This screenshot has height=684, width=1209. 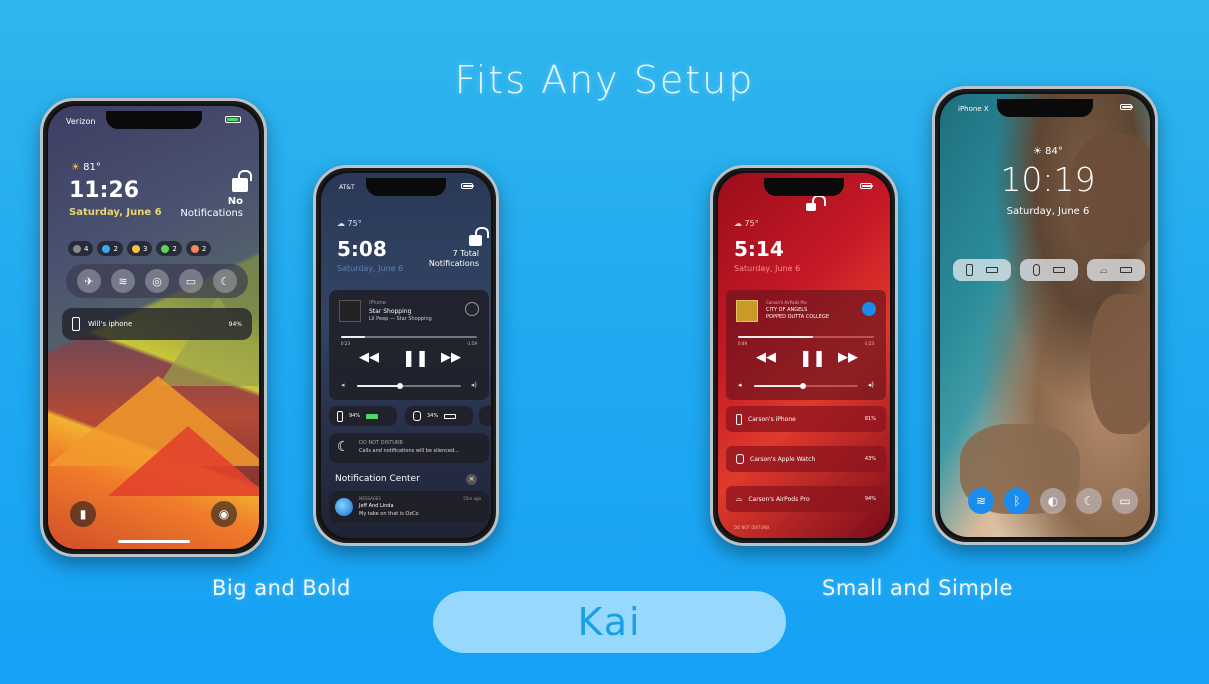 I want to click on device-name: Carson's iPhone, so click(x=772, y=419).